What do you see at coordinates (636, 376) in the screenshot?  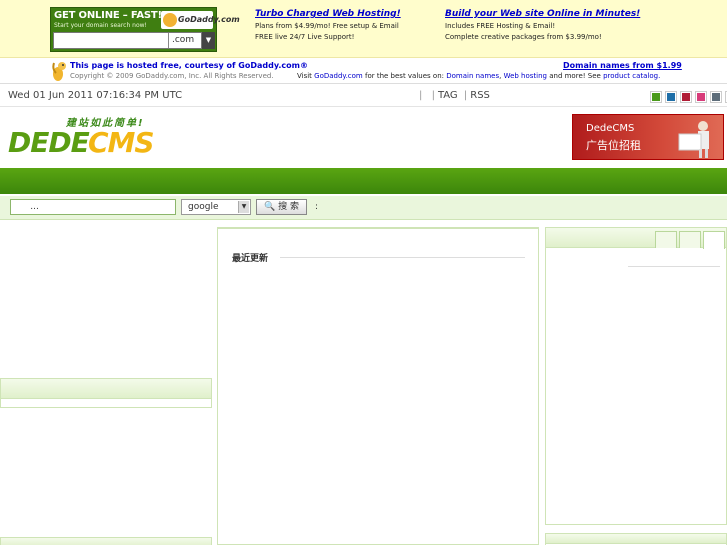 I see `right-panel` at bounding box center [636, 376].